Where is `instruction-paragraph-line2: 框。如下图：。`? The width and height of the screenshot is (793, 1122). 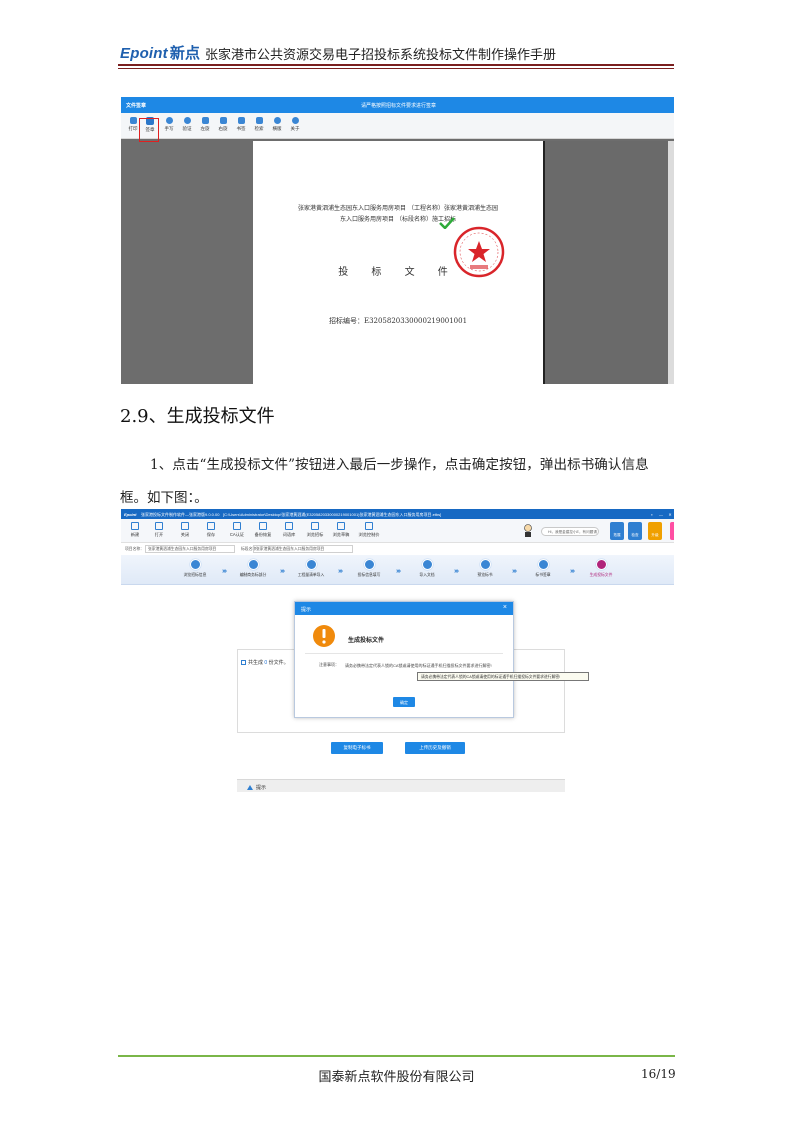
instruction-paragraph-line2: 框。如下图：。 is located at coordinates (164, 498).